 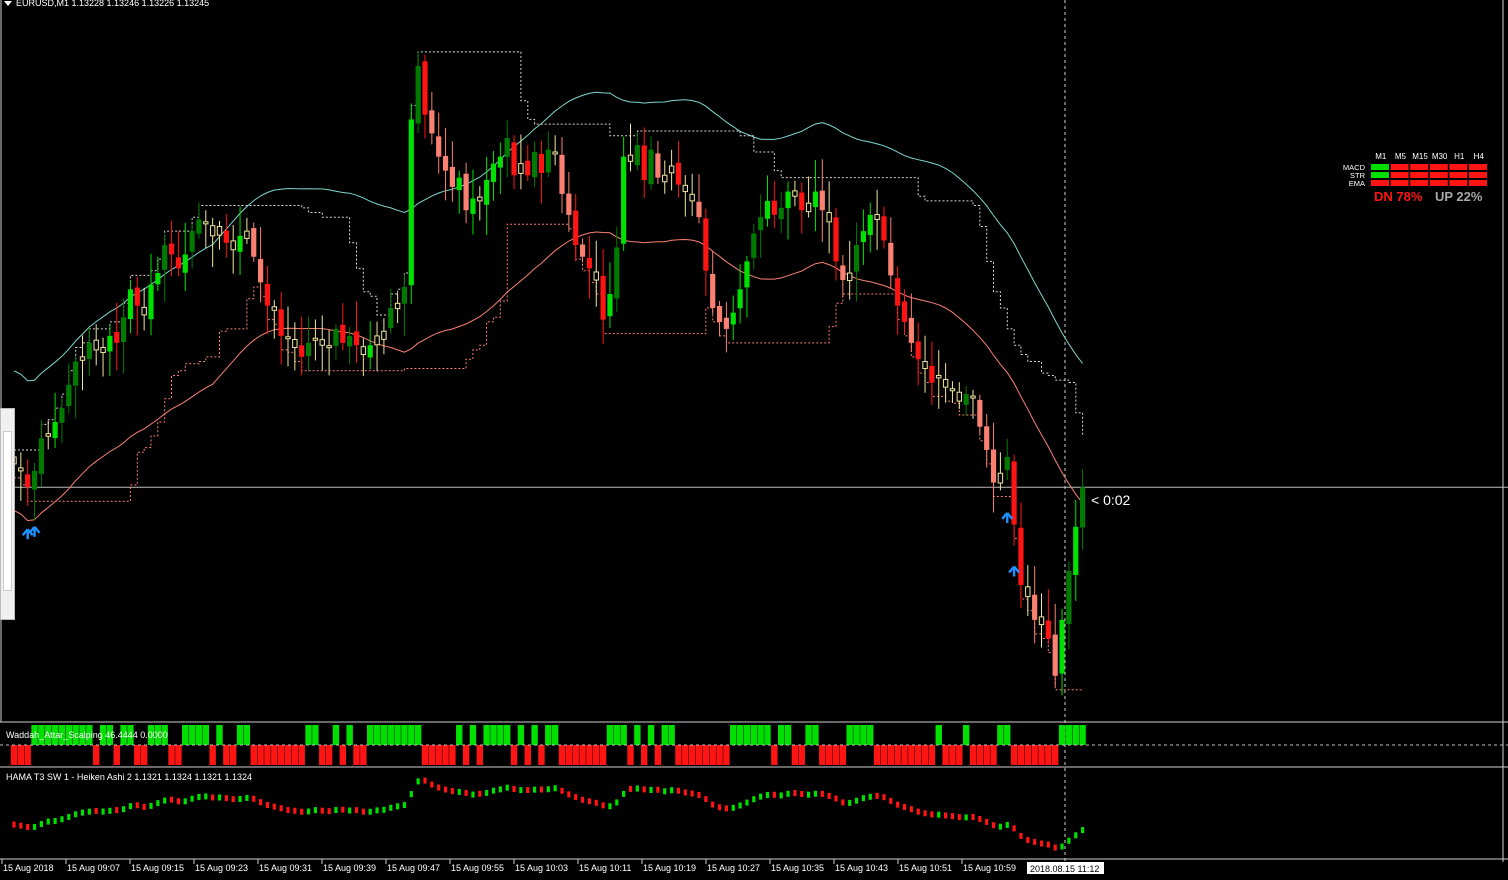 What do you see at coordinates (87, 735) in the screenshot?
I see `waddah-panel-label: Waddah_Attar_Scalping 46.4444 0.0000` at bounding box center [87, 735].